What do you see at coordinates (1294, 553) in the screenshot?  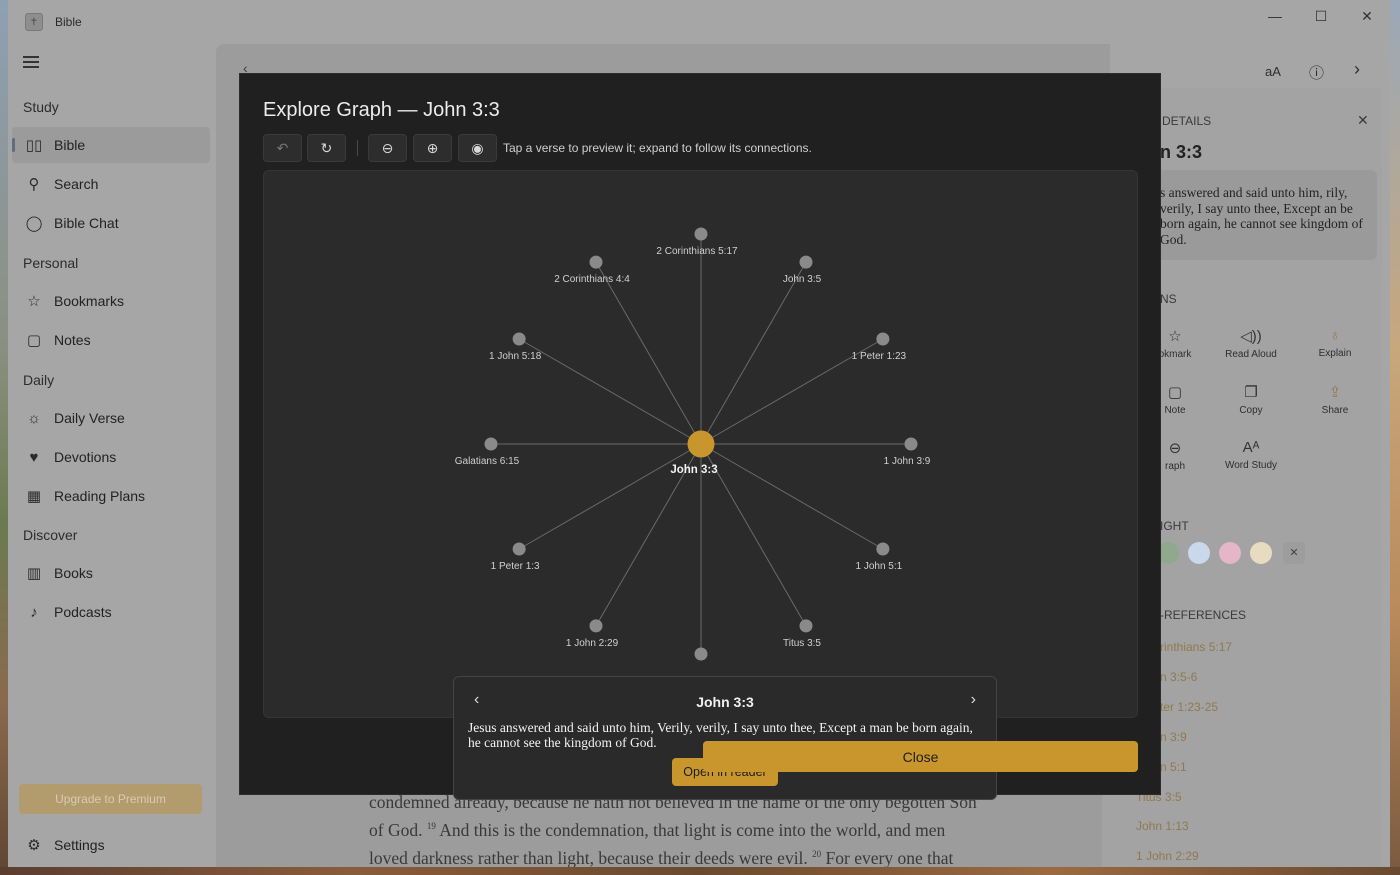 I see `clear-highlight-button: ✕` at bounding box center [1294, 553].